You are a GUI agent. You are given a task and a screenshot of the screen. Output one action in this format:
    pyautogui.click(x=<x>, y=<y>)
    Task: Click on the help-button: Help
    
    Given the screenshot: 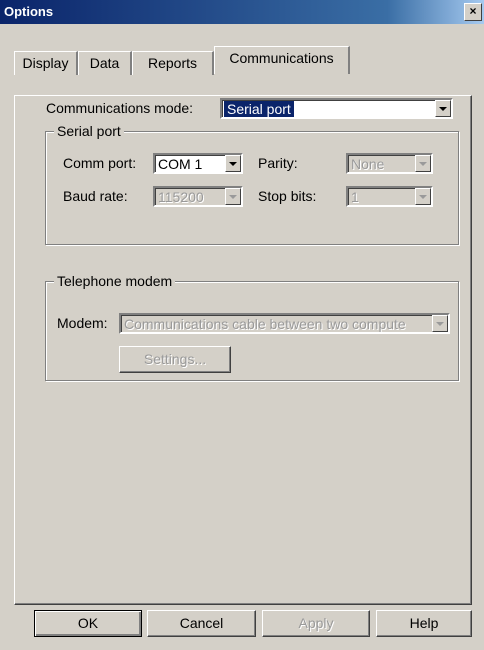 What is the action you would take?
    pyautogui.click(x=424, y=623)
    